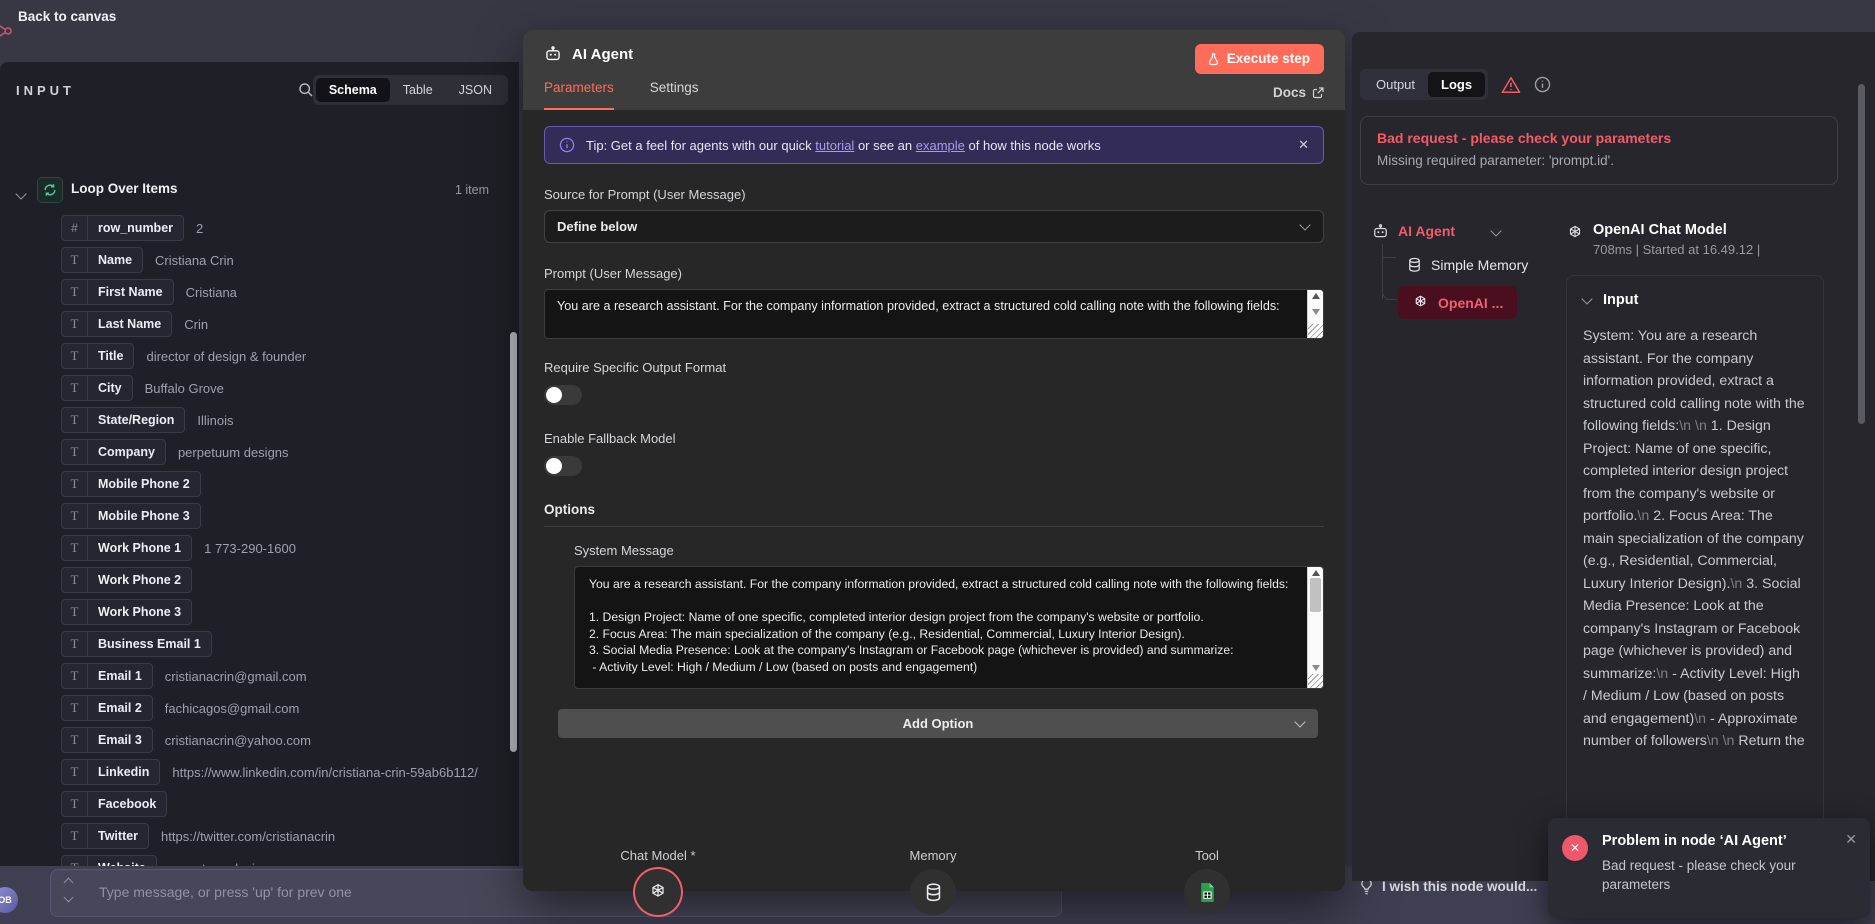  I want to click on log-input-section-label: Input, so click(1621, 300).